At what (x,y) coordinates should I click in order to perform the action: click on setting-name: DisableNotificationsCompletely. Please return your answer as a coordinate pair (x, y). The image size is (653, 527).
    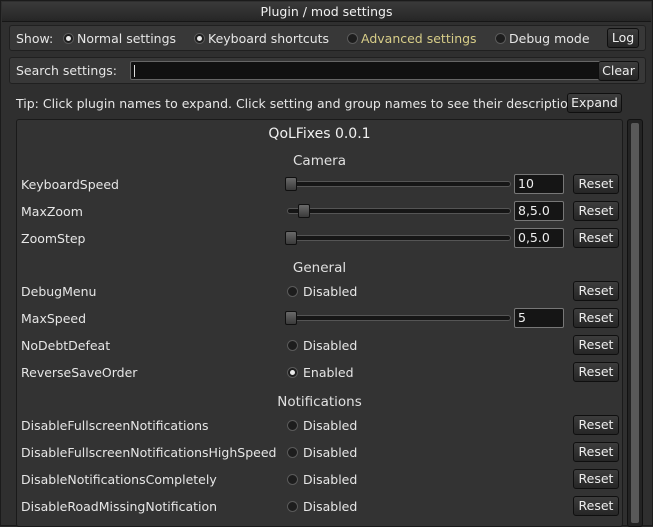
    Looking at the image, I should click on (119, 479).